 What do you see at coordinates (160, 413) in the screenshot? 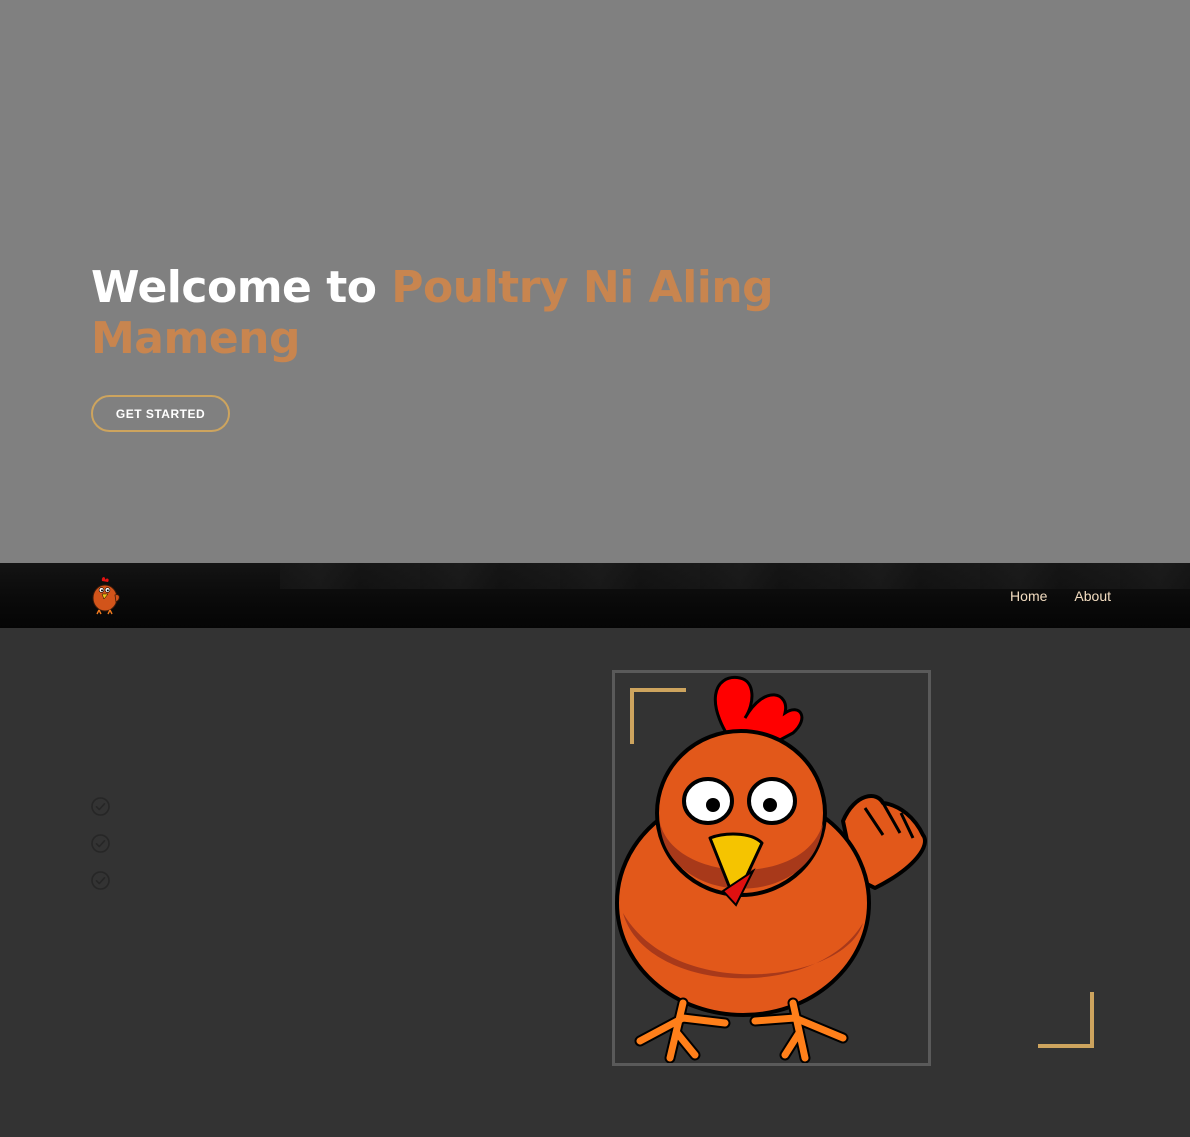
I see `get-started-button: GET STARTED` at bounding box center [160, 413].